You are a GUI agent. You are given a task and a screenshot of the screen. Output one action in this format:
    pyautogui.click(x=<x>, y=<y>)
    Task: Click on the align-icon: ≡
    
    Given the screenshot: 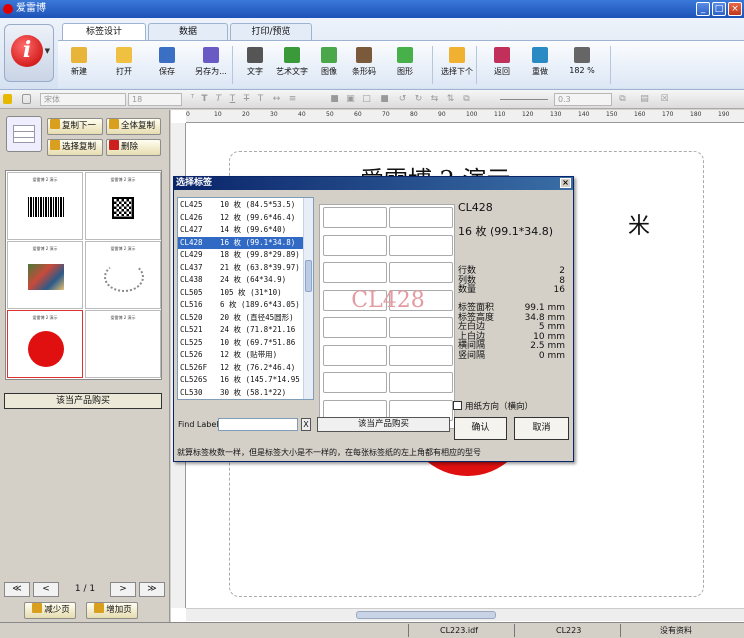 What is the action you would take?
    pyautogui.click(x=292, y=99)
    